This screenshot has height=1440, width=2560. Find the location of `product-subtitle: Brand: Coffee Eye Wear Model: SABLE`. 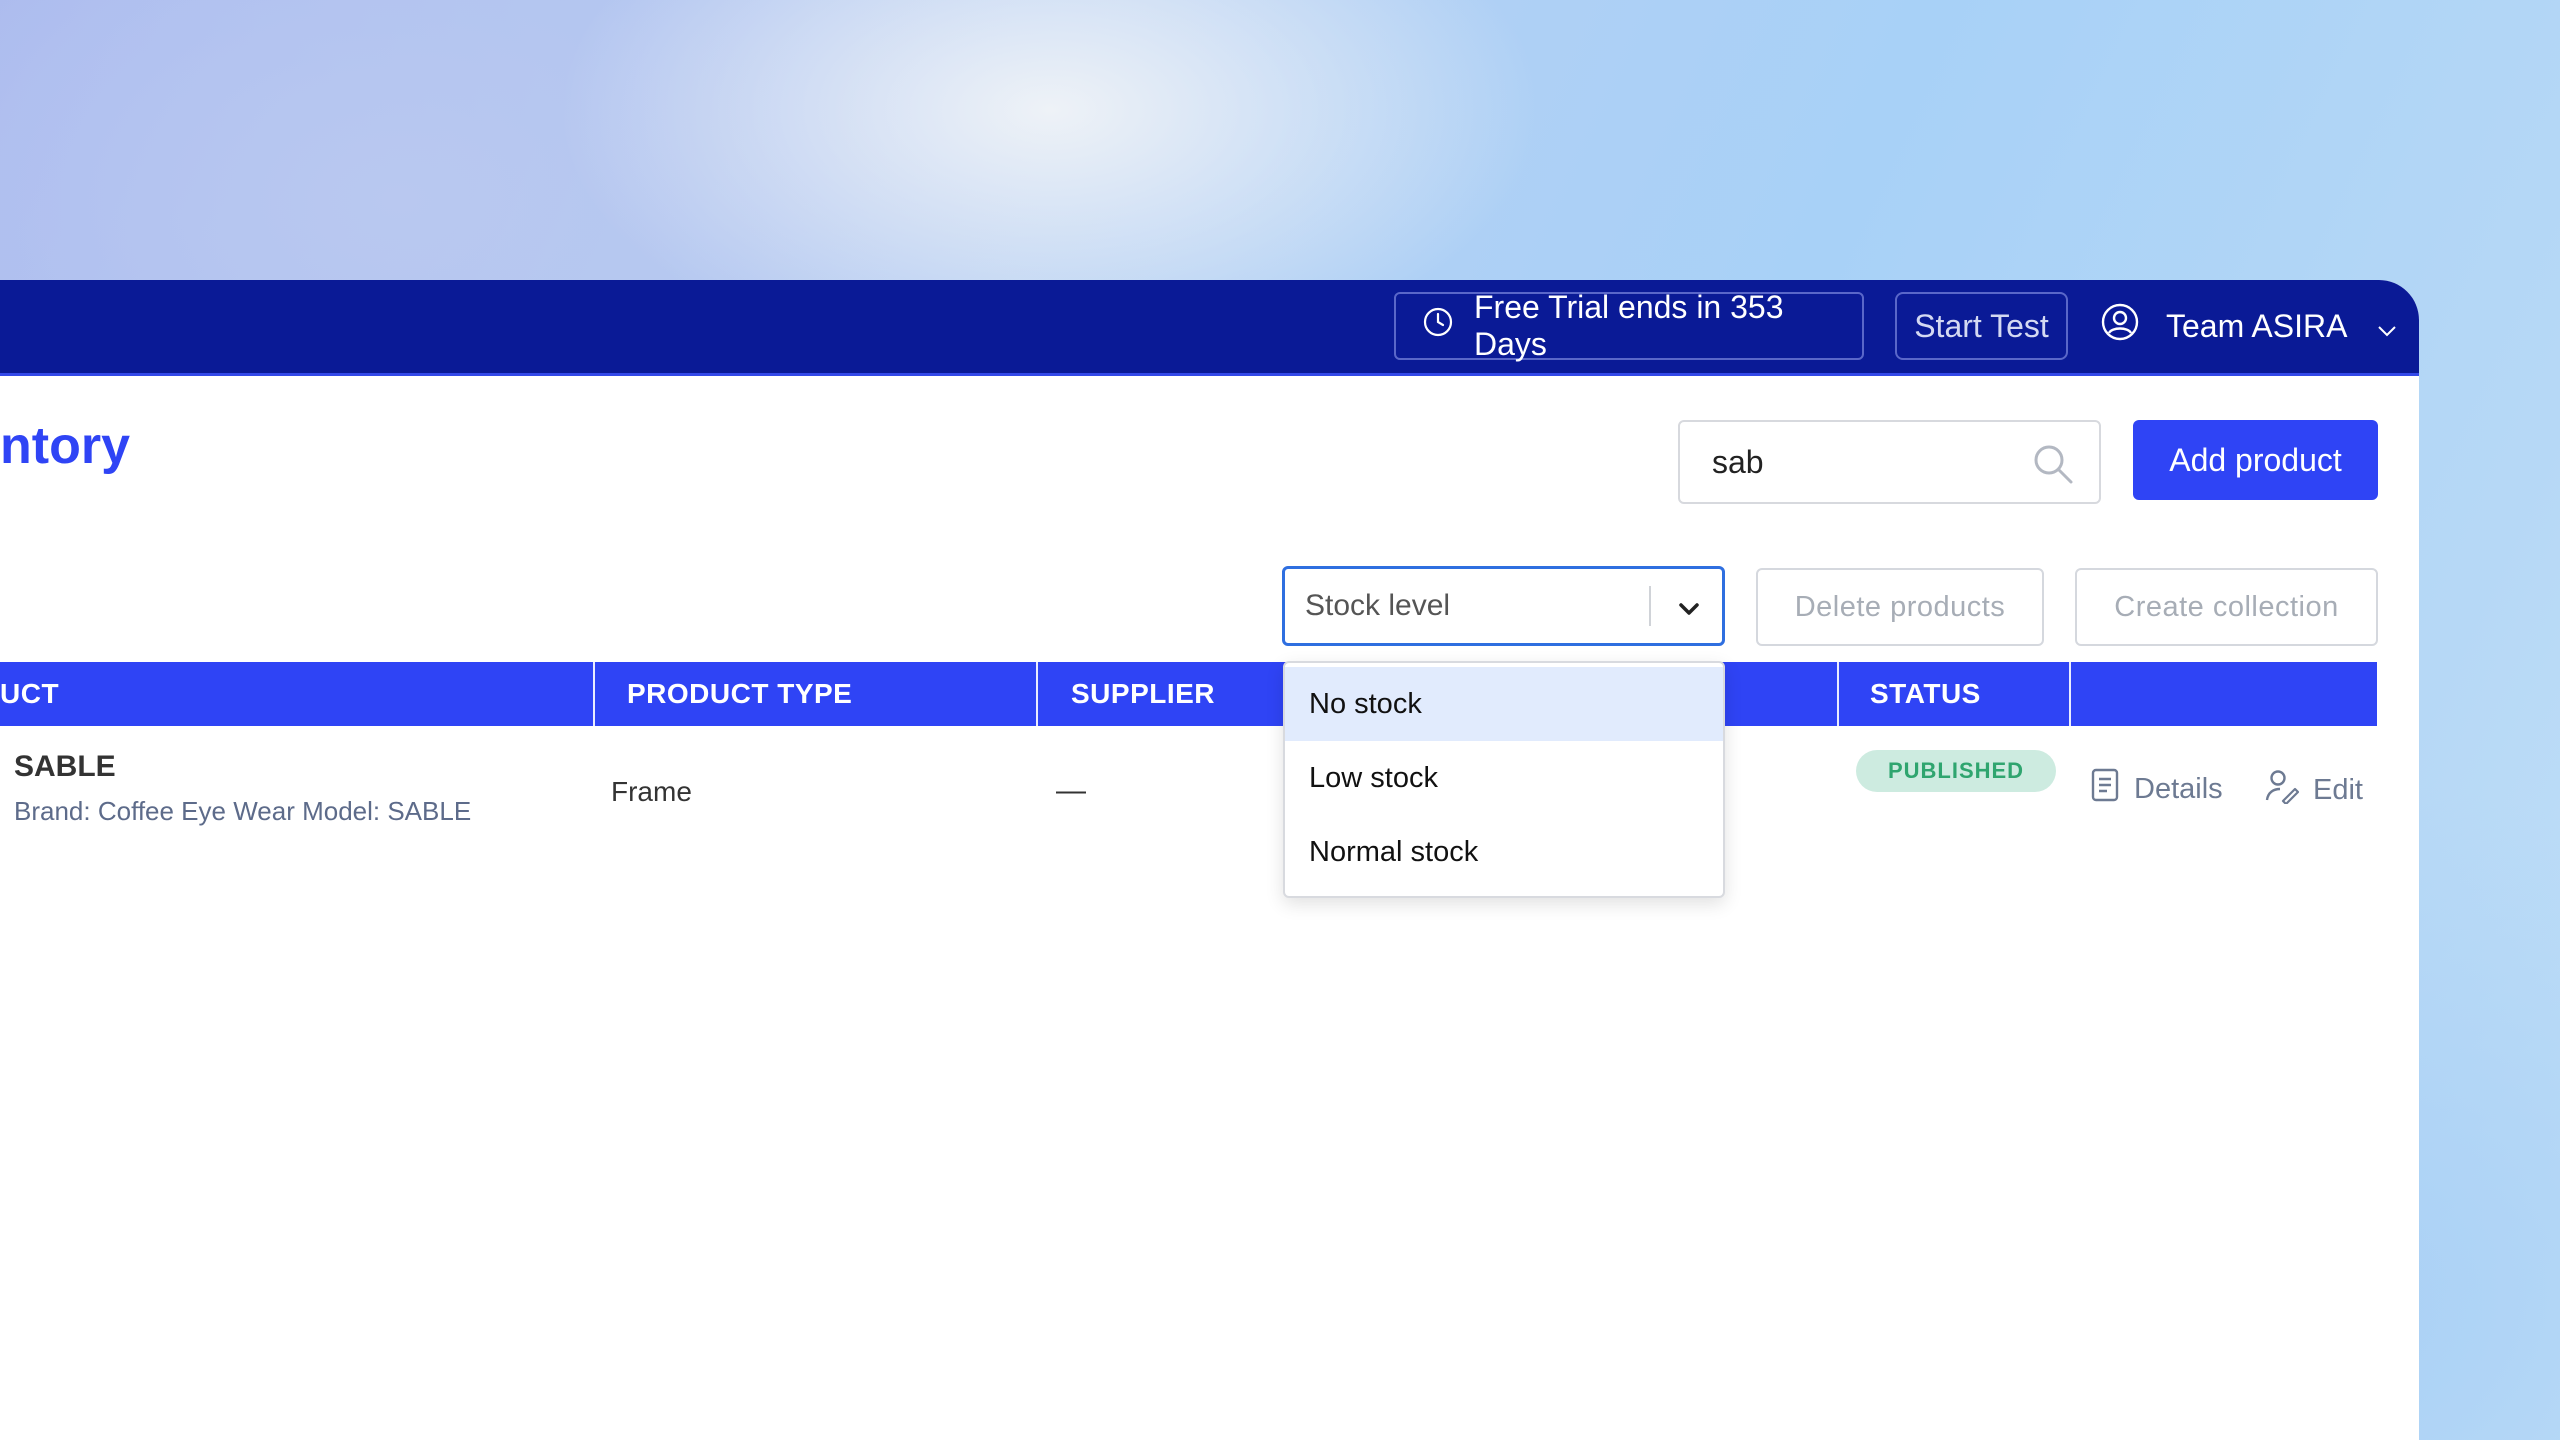

product-subtitle: Brand: Coffee Eye Wear Model: SABLE is located at coordinates (243, 811).